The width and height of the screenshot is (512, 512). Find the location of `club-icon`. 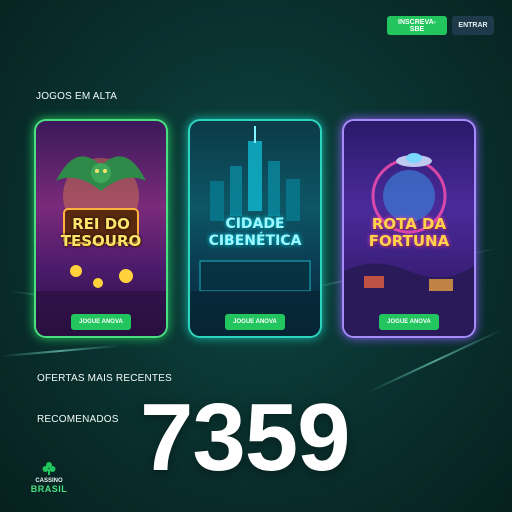

club-icon is located at coordinates (49, 468).